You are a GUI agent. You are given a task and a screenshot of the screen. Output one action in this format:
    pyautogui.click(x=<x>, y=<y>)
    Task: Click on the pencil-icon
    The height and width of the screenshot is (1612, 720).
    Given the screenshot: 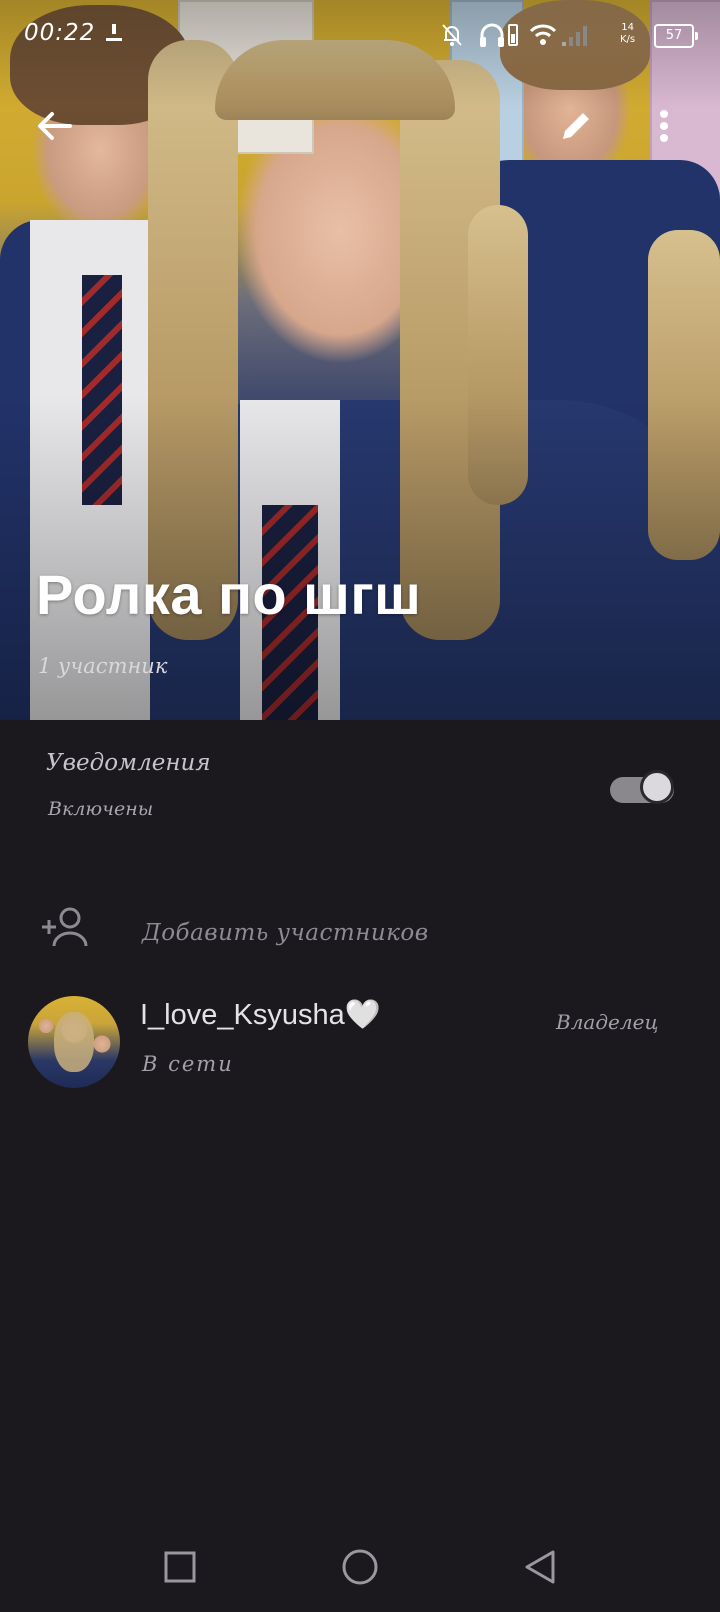 What is the action you would take?
    pyautogui.click(x=576, y=128)
    